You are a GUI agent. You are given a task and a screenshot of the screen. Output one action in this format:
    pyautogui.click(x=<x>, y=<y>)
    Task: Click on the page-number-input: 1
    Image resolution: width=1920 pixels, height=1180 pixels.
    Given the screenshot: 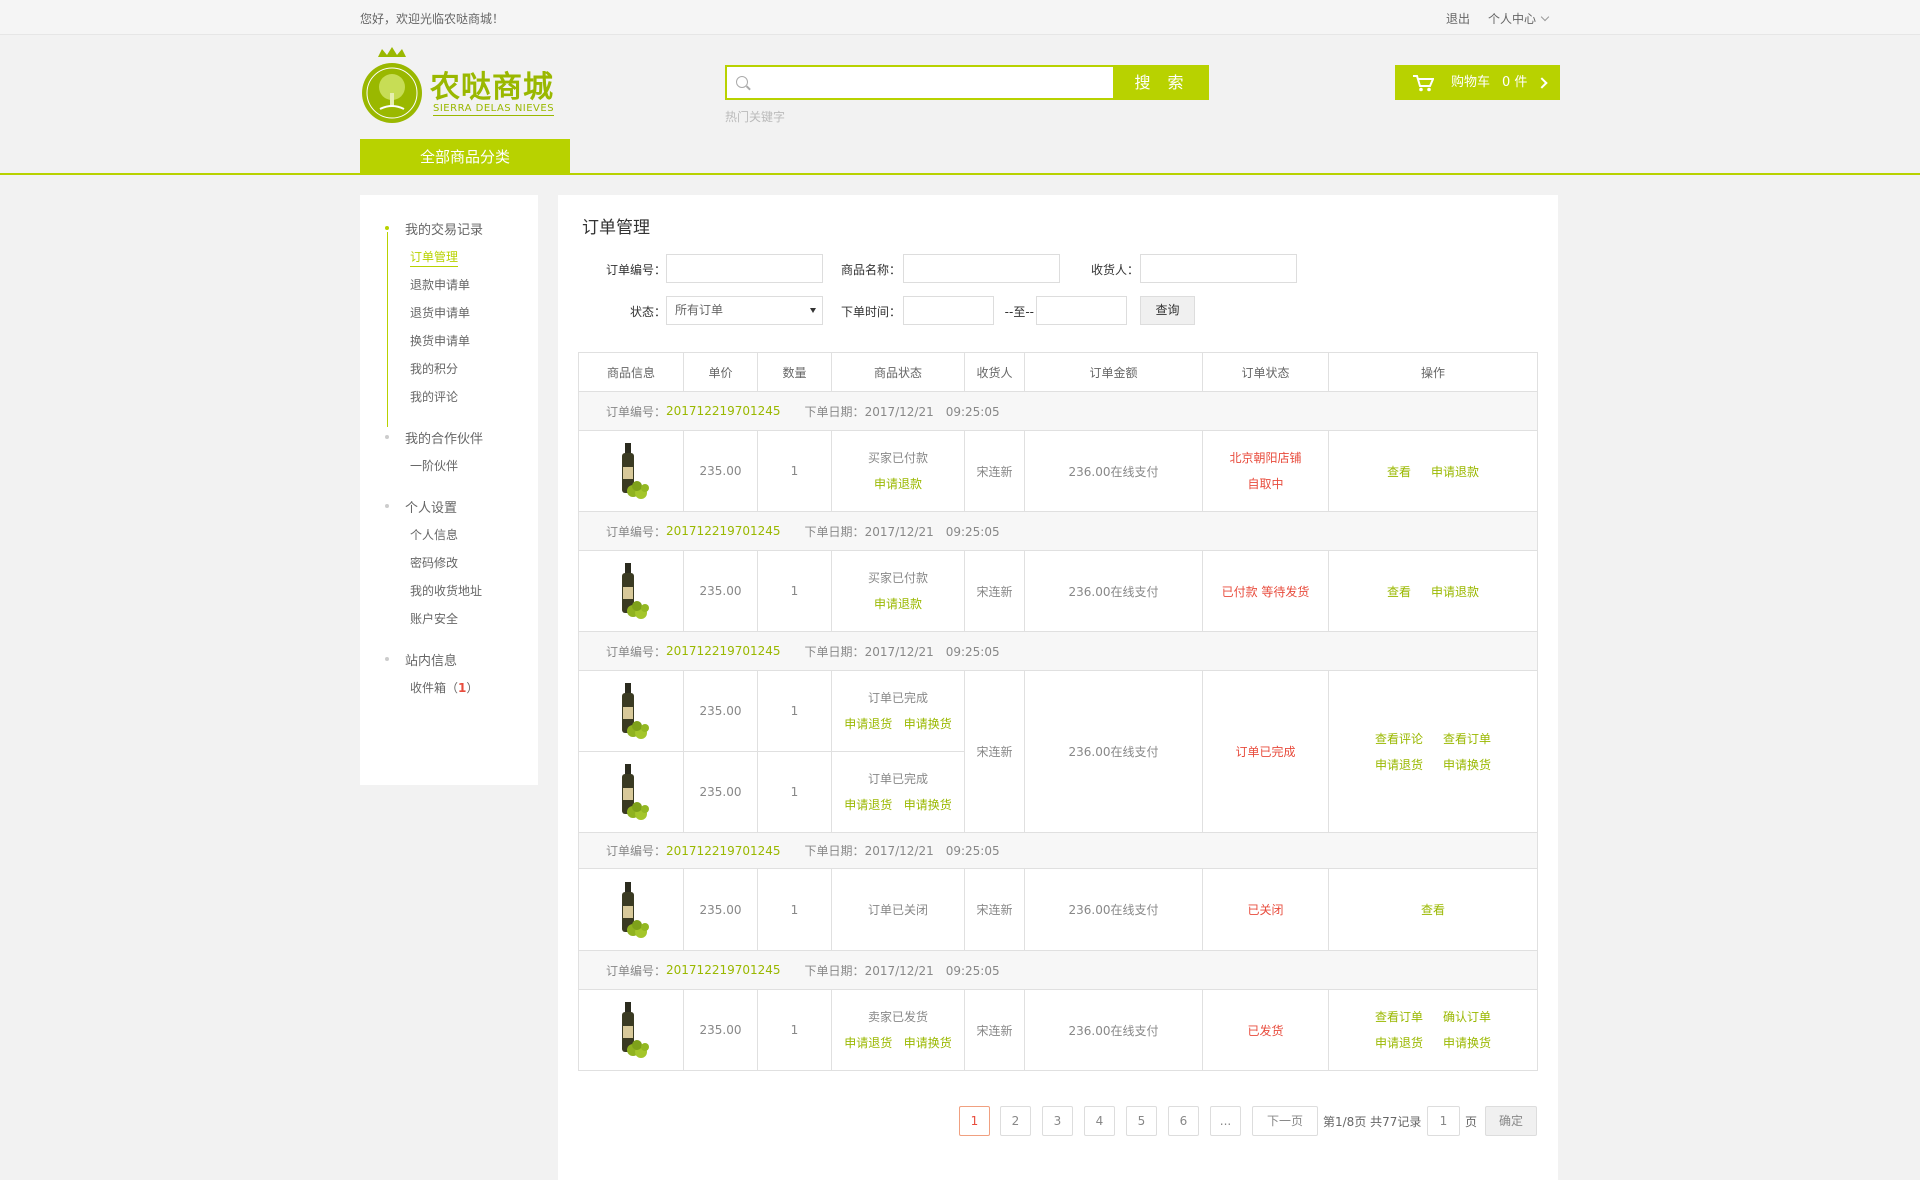 What is the action you would take?
    pyautogui.click(x=1443, y=1121)
    